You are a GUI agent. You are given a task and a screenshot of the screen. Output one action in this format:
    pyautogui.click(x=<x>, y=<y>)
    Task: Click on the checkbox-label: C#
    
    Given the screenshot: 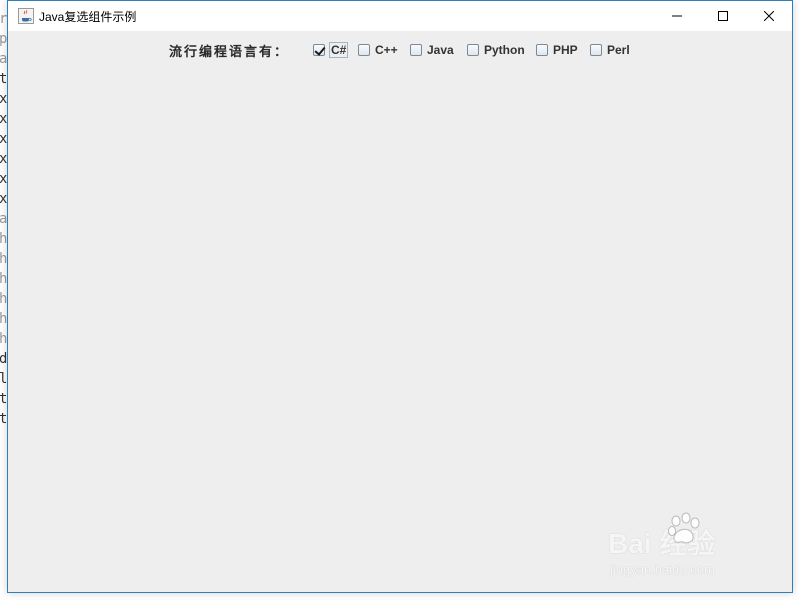 What is the action you would take?
    pyautogui.click(x=338, y=50)
    